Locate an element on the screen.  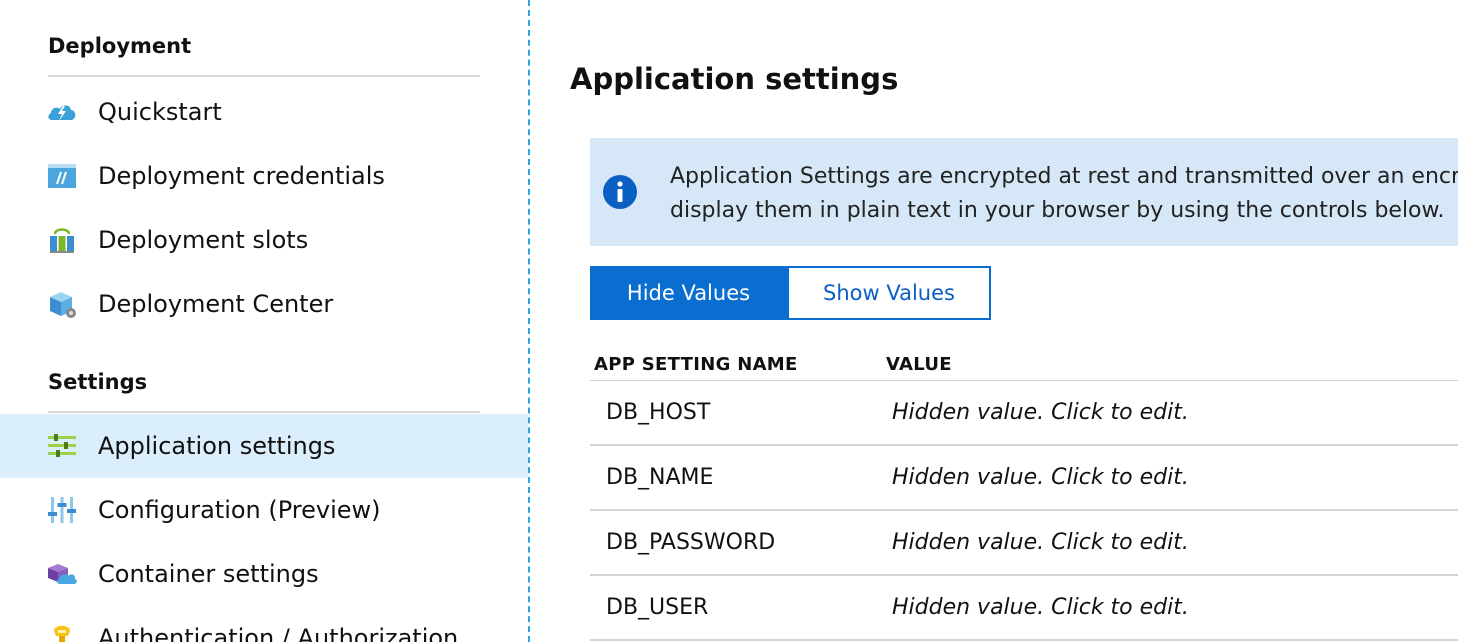
table-row: DB_PASSWORD Hidden value. Click to edit. is located at coordinates (1024, 543).